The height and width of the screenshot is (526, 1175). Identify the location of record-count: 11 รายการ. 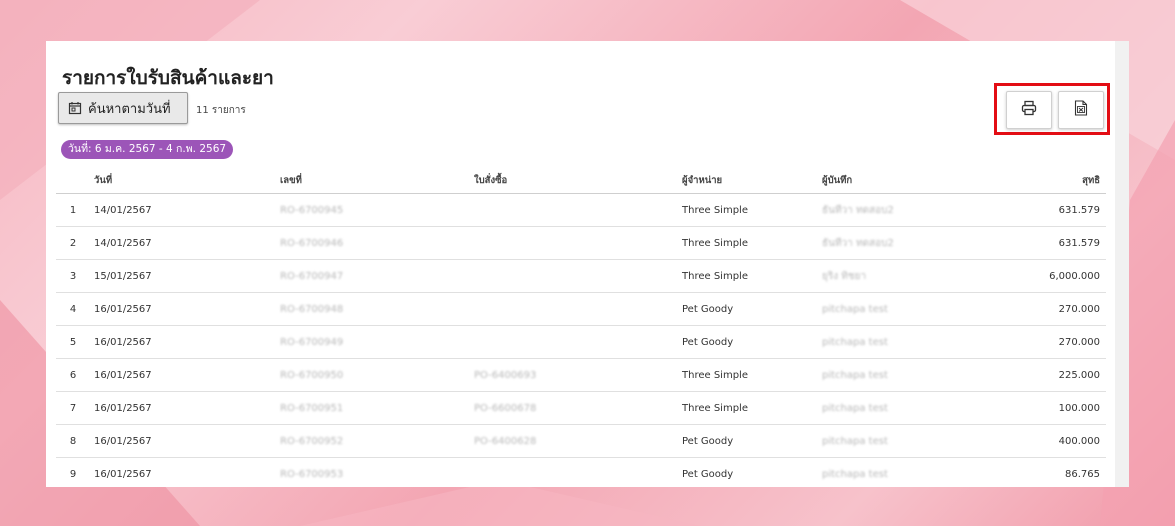
(221, 110).